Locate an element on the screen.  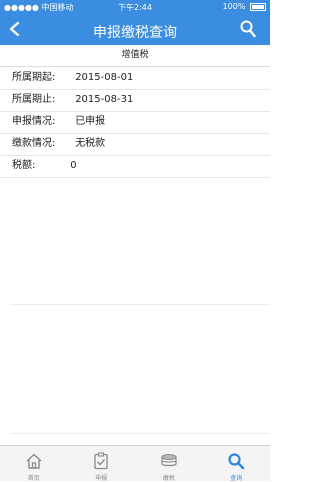
field-value: 0 is located at coordinates (73, 165).